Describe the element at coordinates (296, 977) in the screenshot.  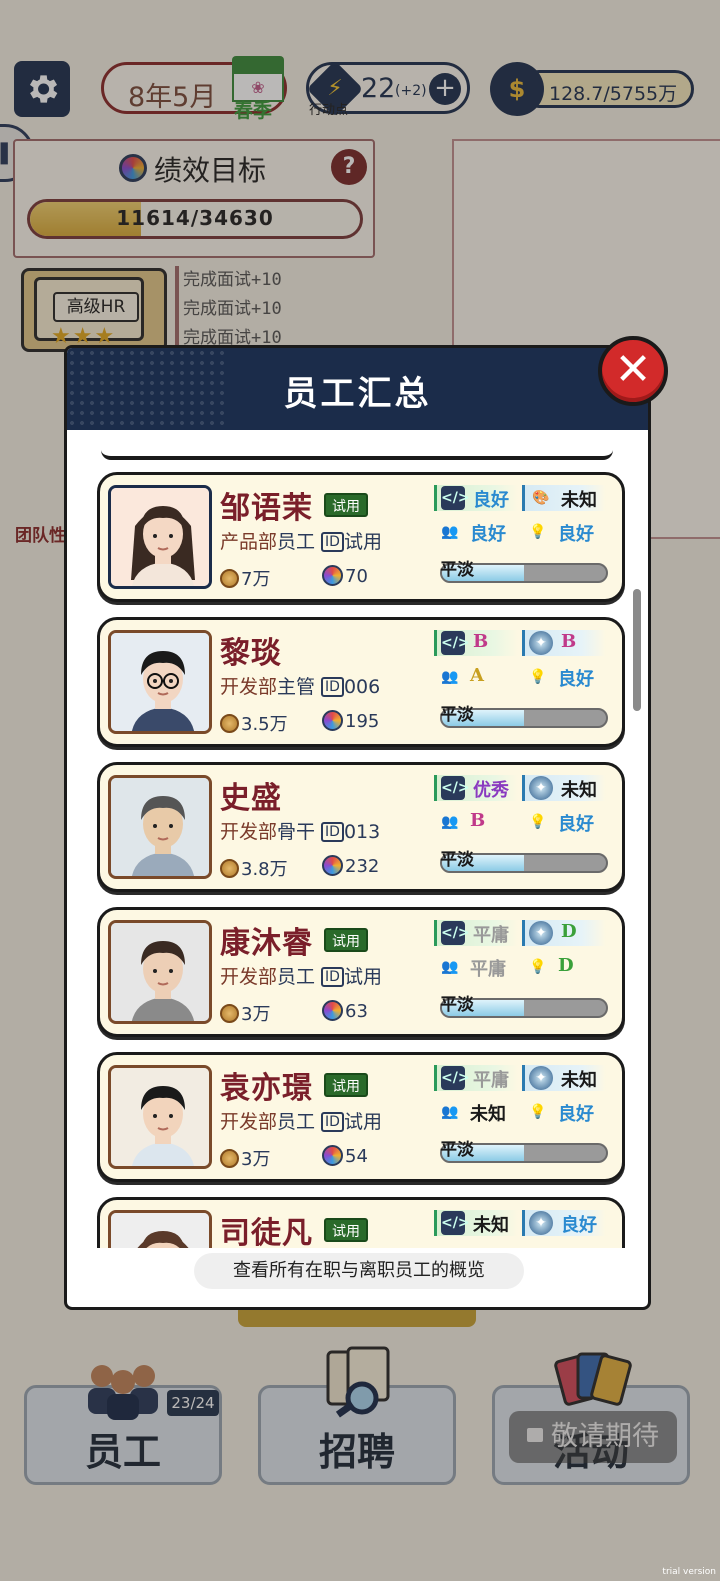
I see `employee-role: 员工` at that location.